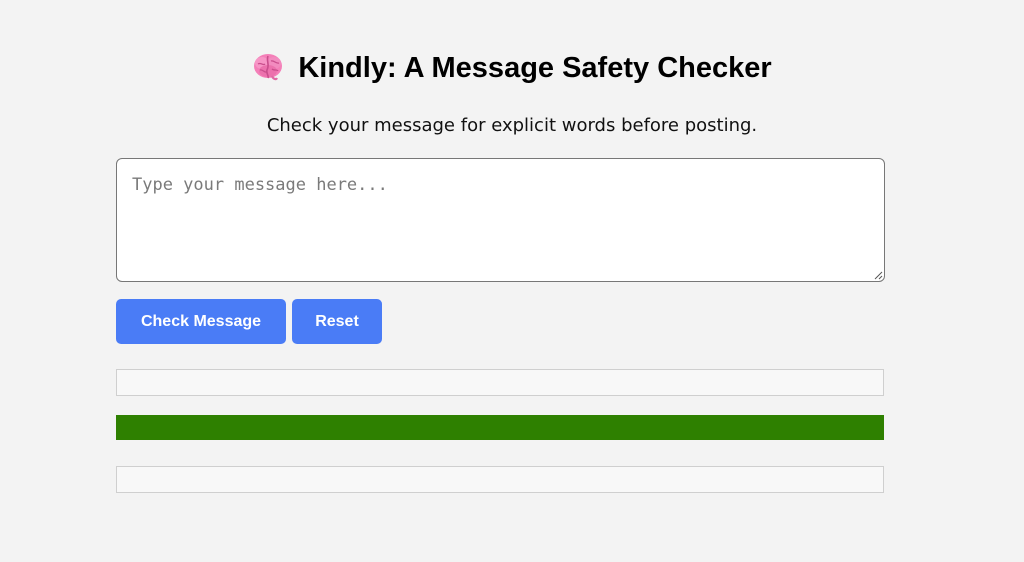 This screenshot has width=1024, height=562. I want to click on reset-button: Reset, so click(337, 321).